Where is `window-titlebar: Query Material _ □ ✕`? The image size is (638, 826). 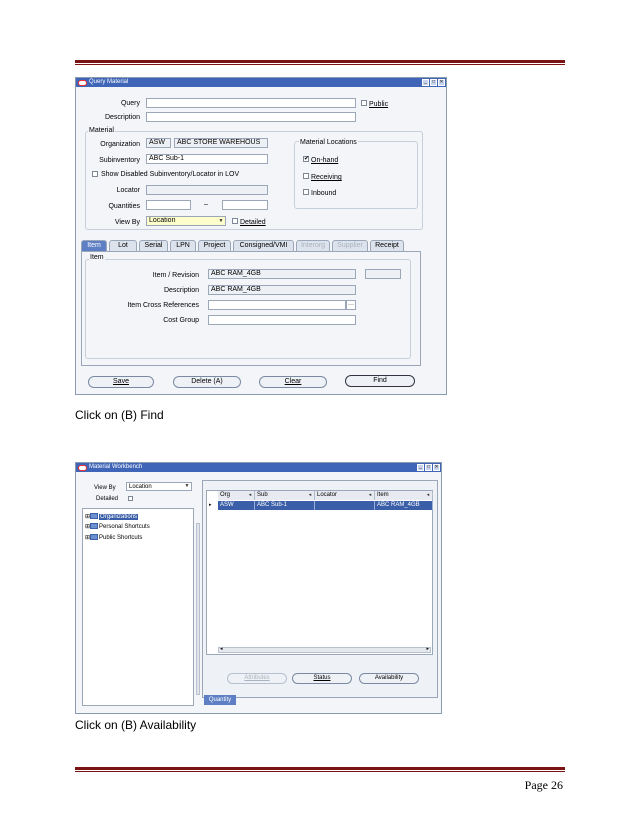 window-titlebar: Query Material _ □ ✕ is located at coordinates (261, 82).